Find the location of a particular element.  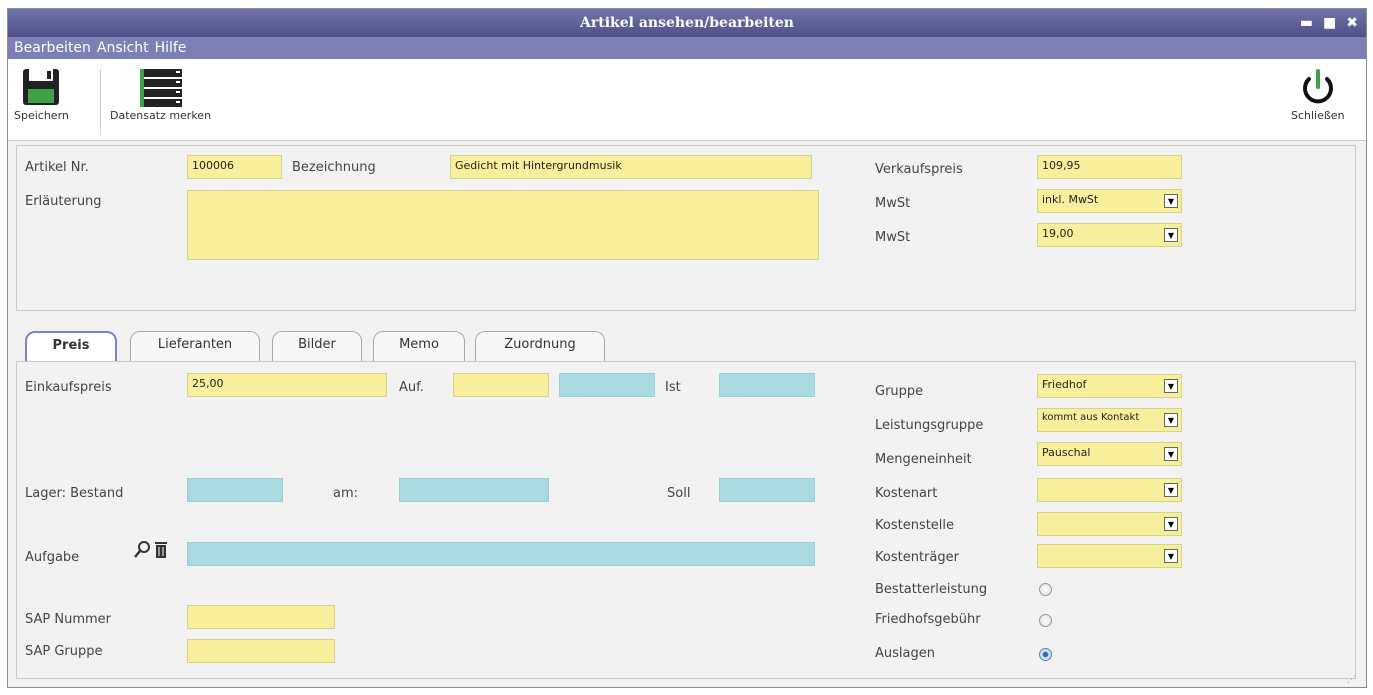

soll-field is located at coordinates (767, 490).